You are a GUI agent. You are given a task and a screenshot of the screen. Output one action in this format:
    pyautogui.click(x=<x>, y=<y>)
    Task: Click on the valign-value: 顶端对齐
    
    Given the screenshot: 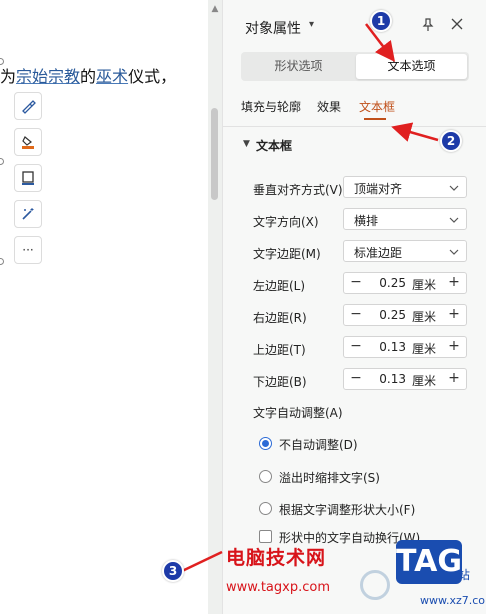 What is the action you would take?
    pyautogui.click(x=378, y=189)
    